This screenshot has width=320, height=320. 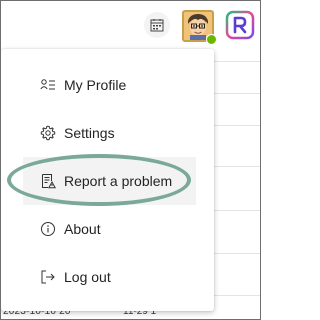 I want to click on menu-item-label: Settings, so click(x=89, y=133).